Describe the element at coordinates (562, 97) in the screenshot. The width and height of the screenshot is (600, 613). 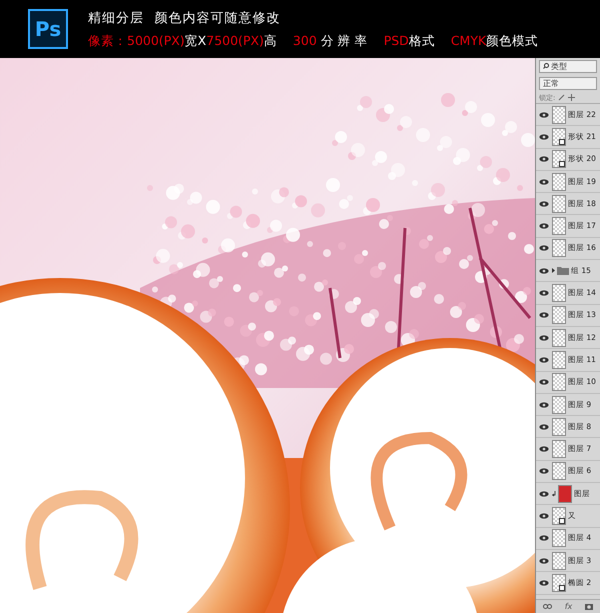
I see `brush-icon` at that location.